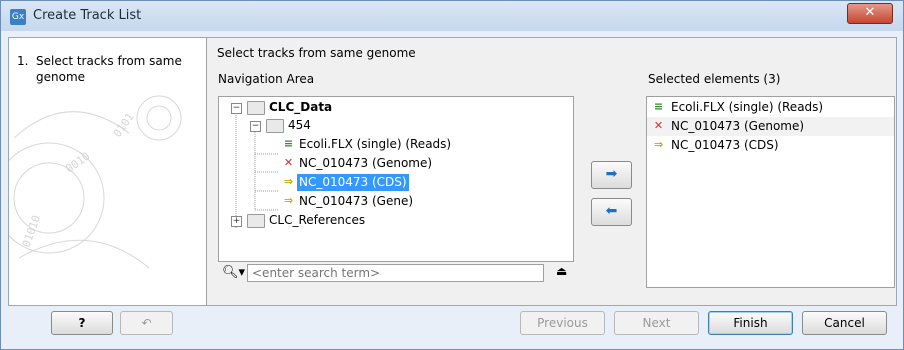 The width and height of the screenshot is (904, 350). I want to click on step-heading: Select tracks from same genome, so click(316, 53).